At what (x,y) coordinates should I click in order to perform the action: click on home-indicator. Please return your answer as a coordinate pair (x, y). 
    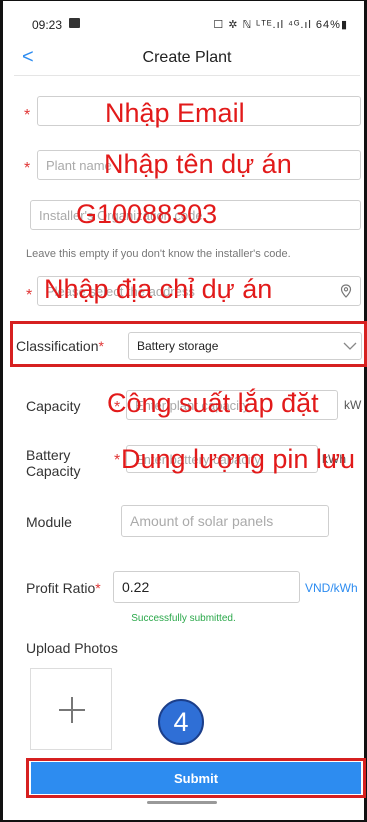
    Looking at the image, I should click on (182, 802).